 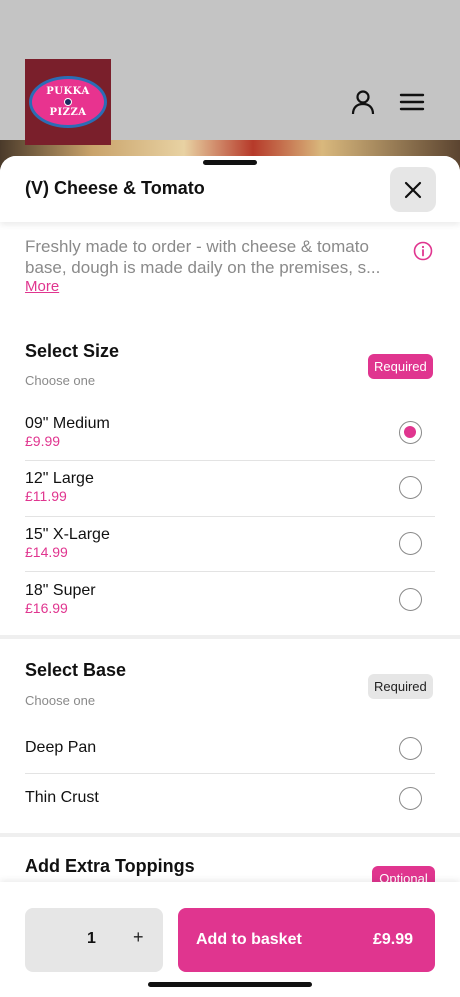 What do you see at coordinates (72, 351) in the screenshot?
I see `size-section-title: Select Size` at bounding box center [72, 351].